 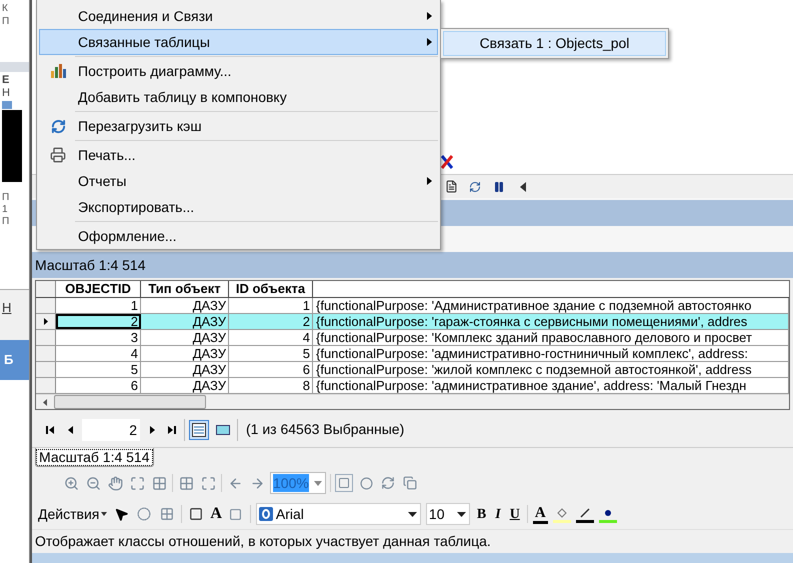 I want to click on menu-item: Добавить таблицу в компоновку, so click(x=238, y=97).